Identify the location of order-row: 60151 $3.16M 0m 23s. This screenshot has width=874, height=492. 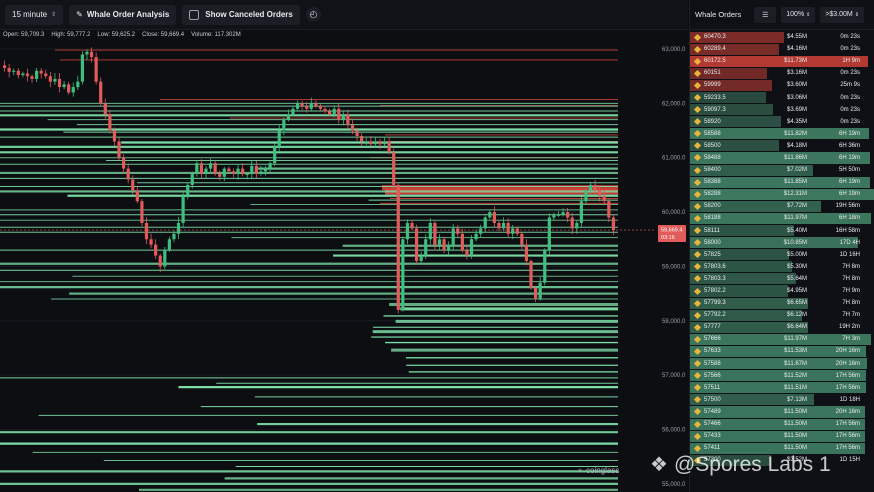
(782, 73).